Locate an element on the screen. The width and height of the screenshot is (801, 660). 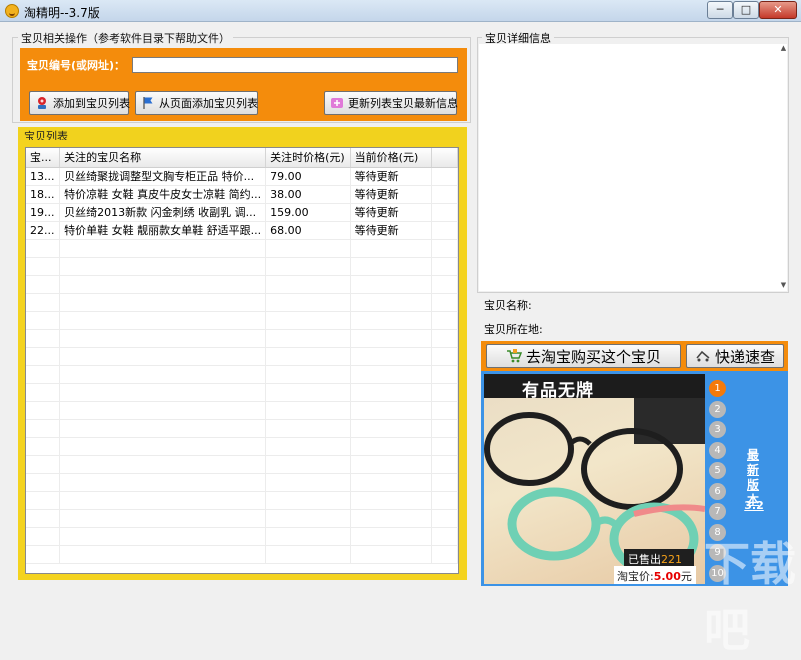
ad-sold-count: 已售出221件 is located at coordinates (659, 565).